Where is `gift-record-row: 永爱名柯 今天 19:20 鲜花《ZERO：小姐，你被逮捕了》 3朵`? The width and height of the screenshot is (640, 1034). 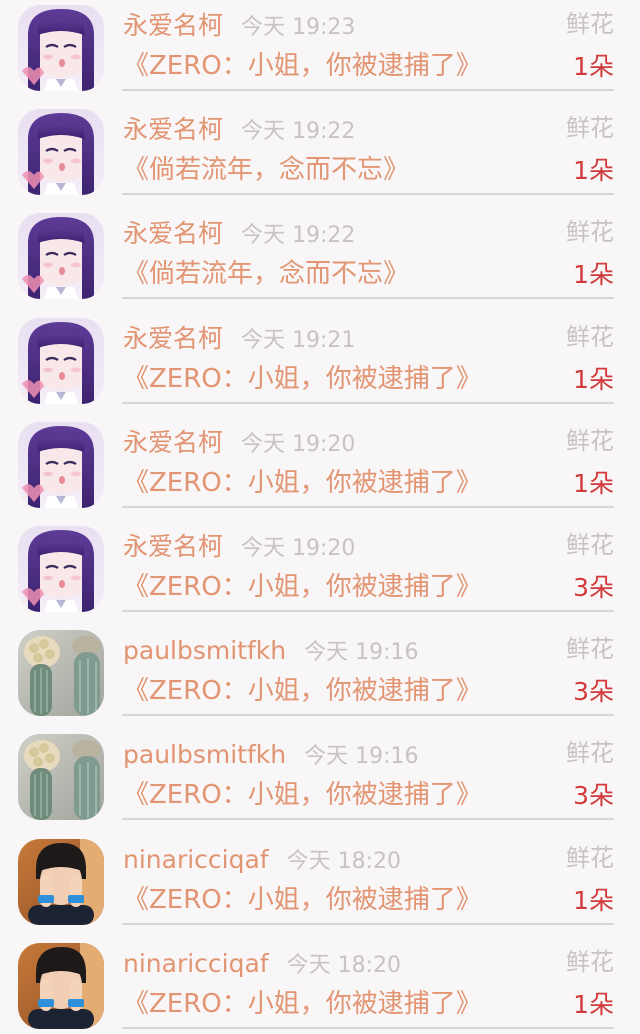
gift-record-row: 永爱名柯 今天 19:20 鲜花《ZERO：小姐，你被逮捕了》 3朵 is located at coordinates (320, 573).